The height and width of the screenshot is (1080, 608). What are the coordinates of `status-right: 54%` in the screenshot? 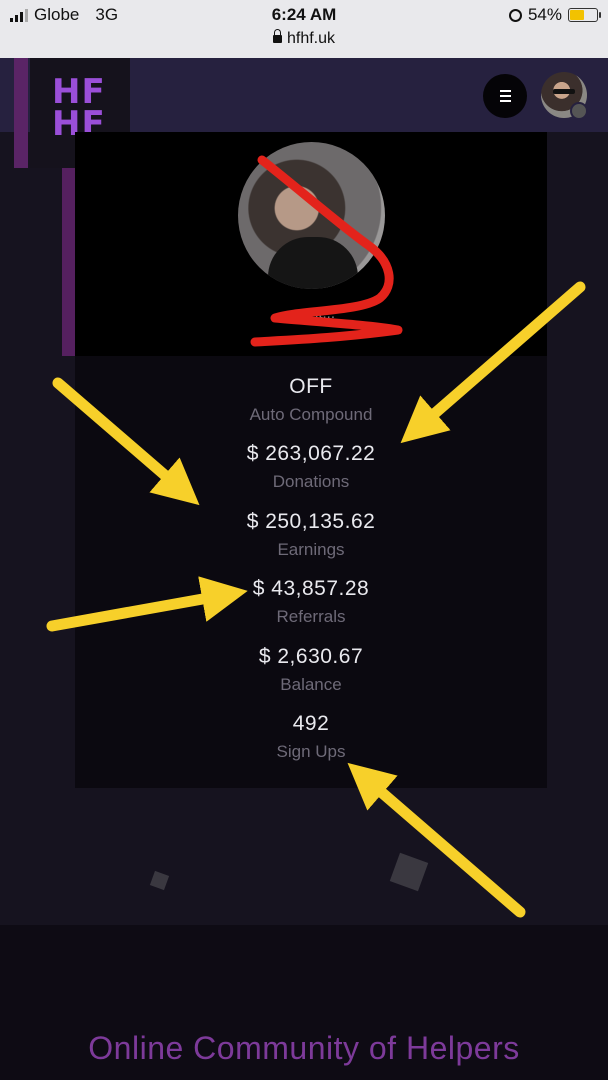 It's located at (554, 15).